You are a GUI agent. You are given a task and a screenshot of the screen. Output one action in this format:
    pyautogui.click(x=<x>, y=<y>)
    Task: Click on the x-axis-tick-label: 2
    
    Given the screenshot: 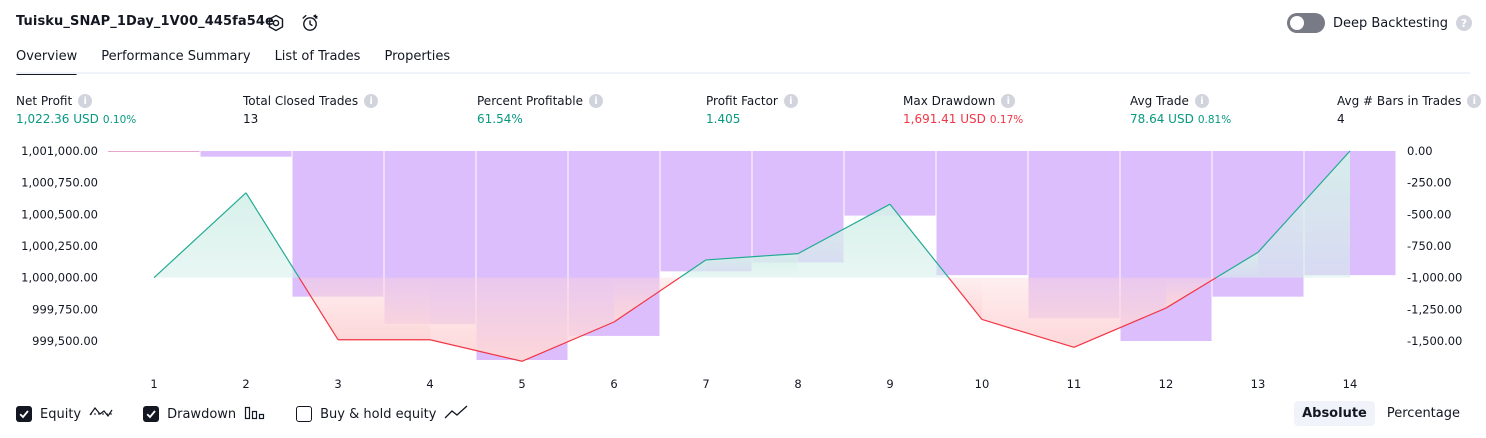 What is the action you would take?
    pyautogui.click(x=245, y=384)
    